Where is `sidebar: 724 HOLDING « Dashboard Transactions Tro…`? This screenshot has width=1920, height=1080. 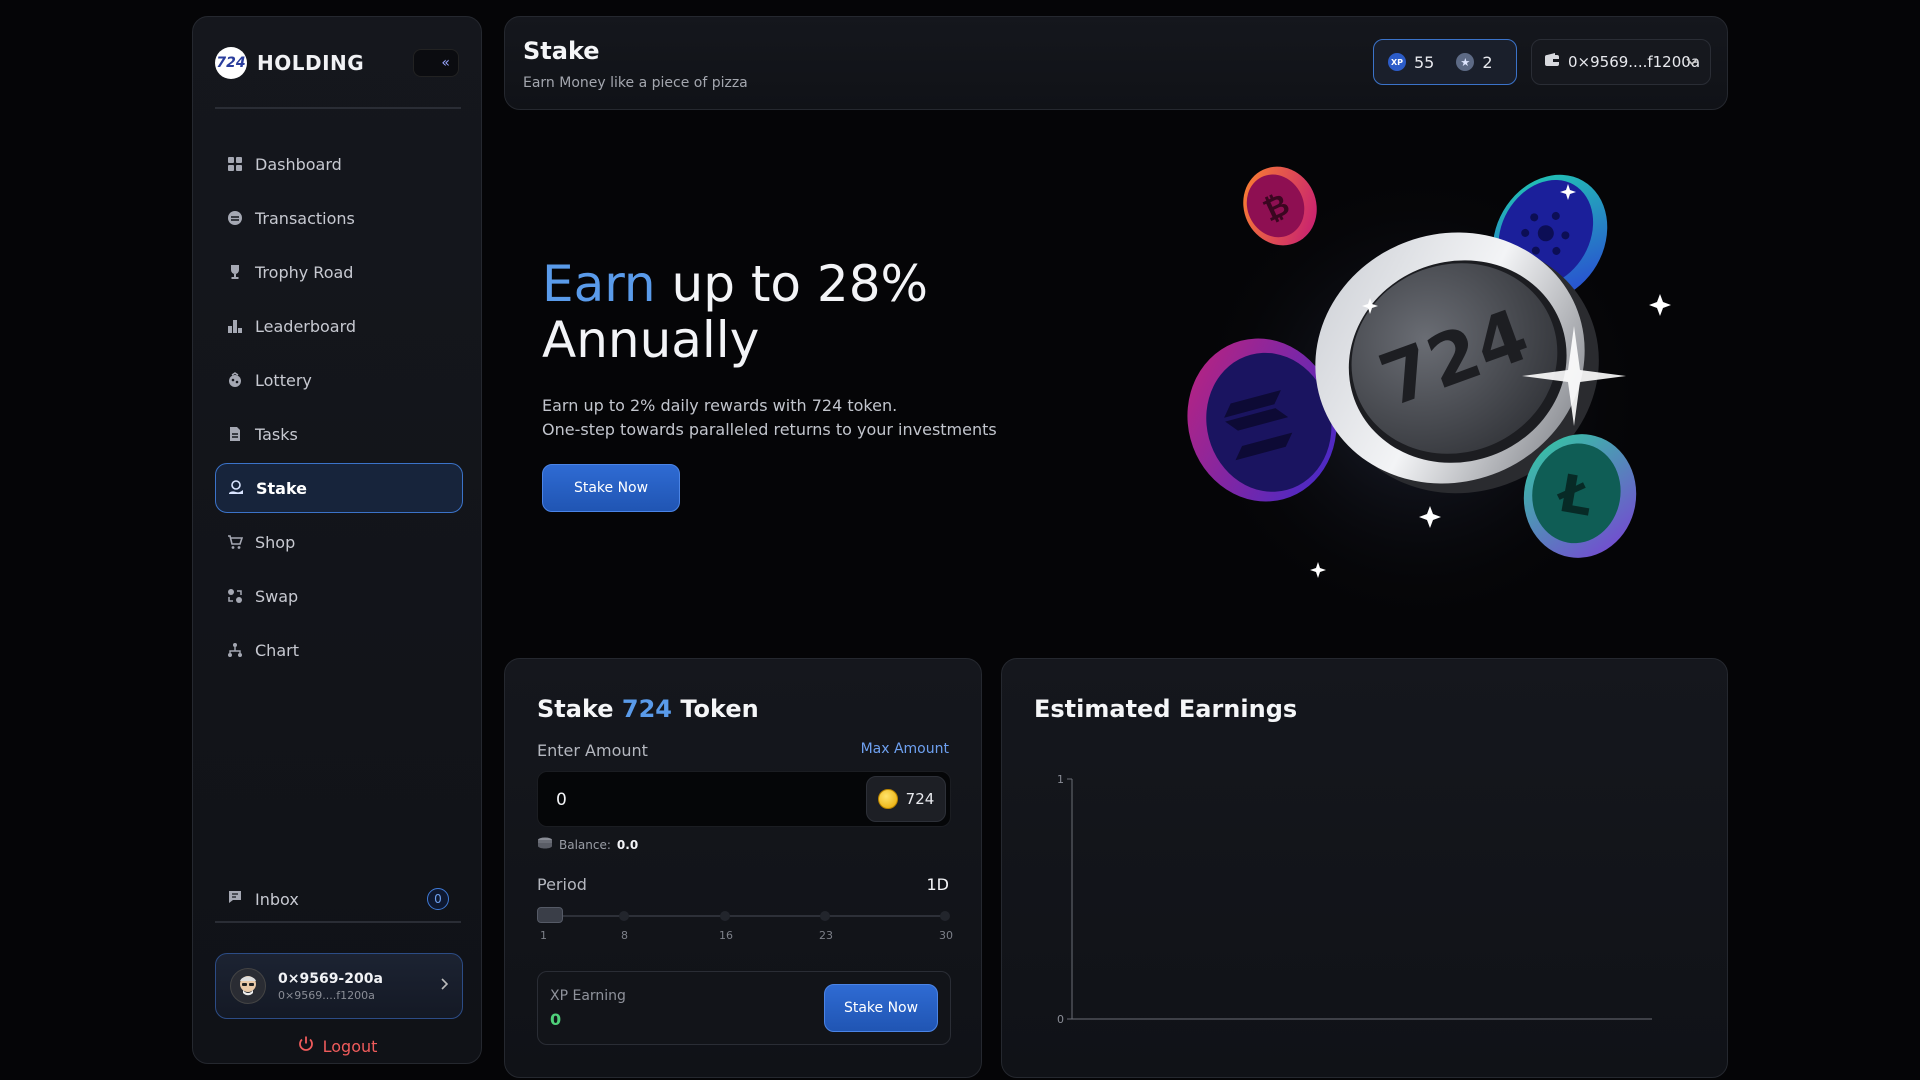 sidebar: 724 HOLDING « Dashboard Transactions Tro… is located at coordinates (337, 540).